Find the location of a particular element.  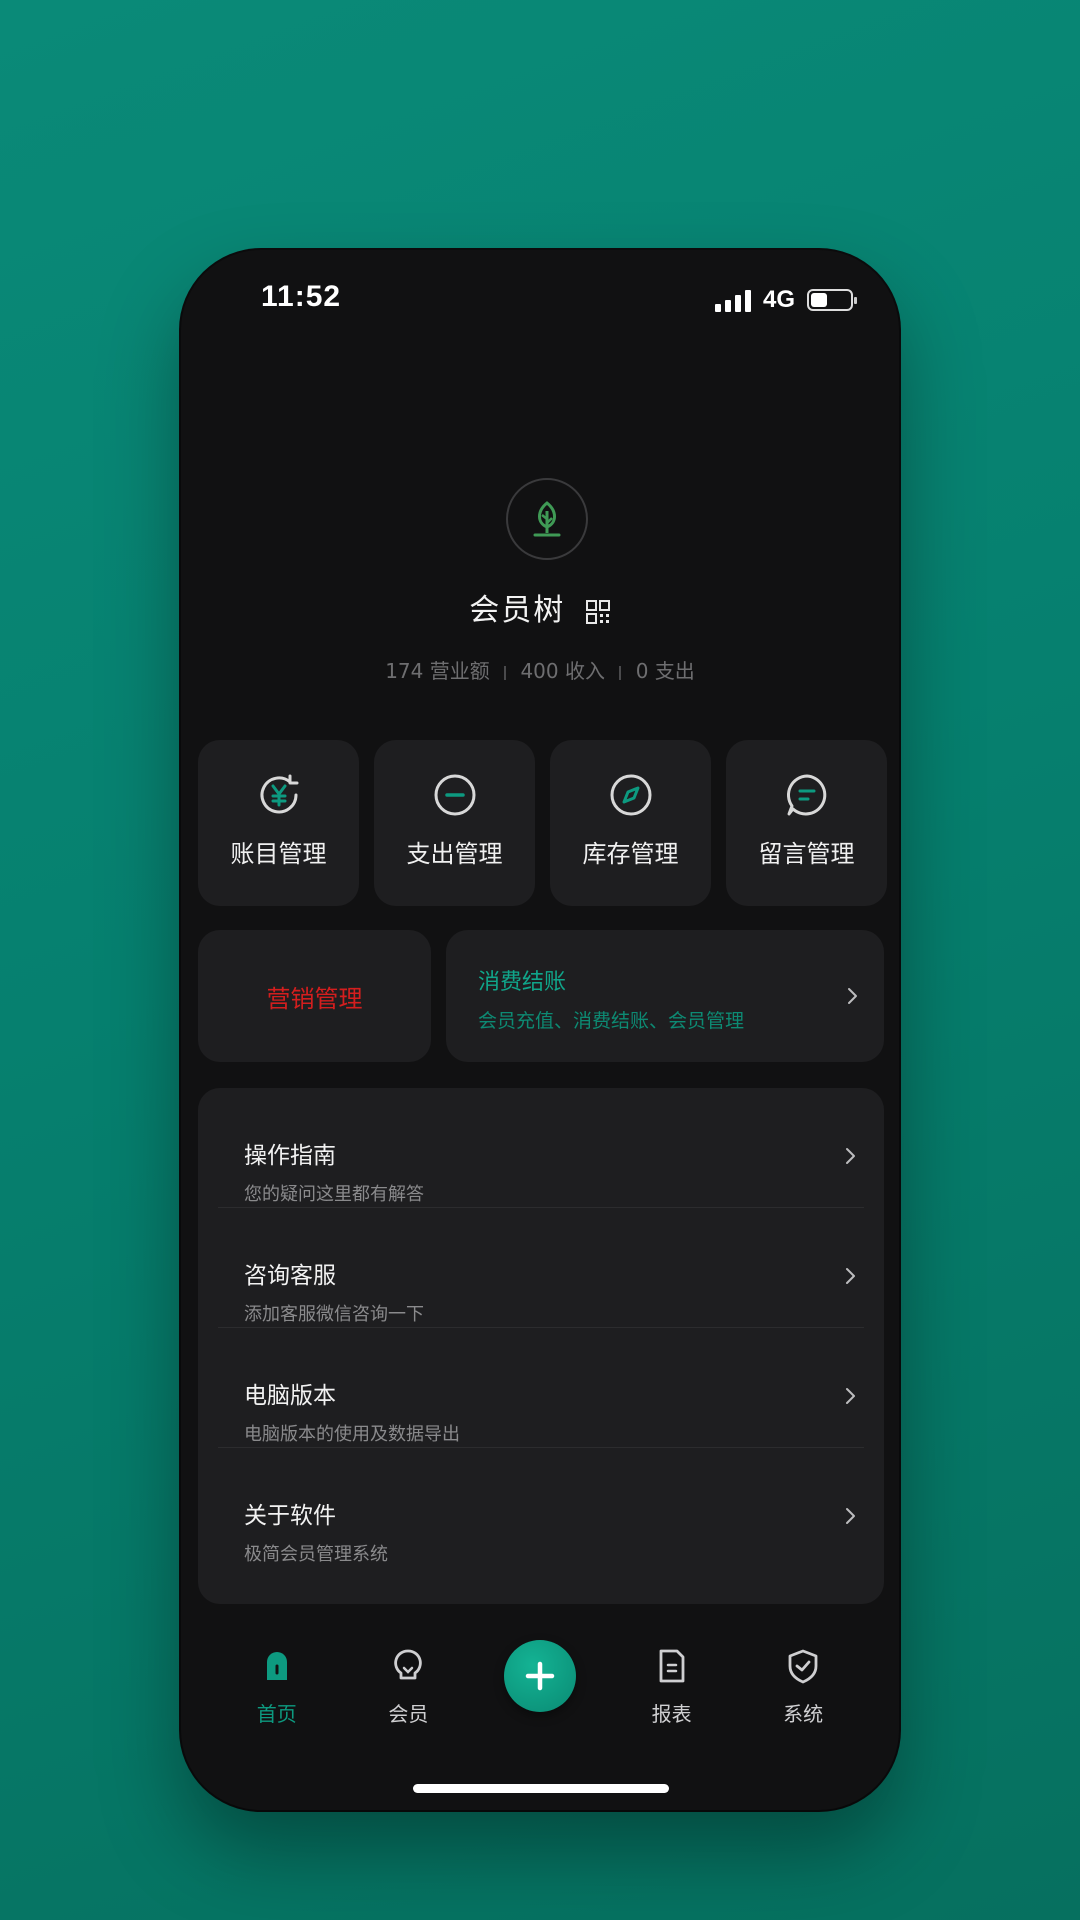

list-item-guide: 操作指南 您的疑问这里都有解答 is located at coordinates (541, 1148).